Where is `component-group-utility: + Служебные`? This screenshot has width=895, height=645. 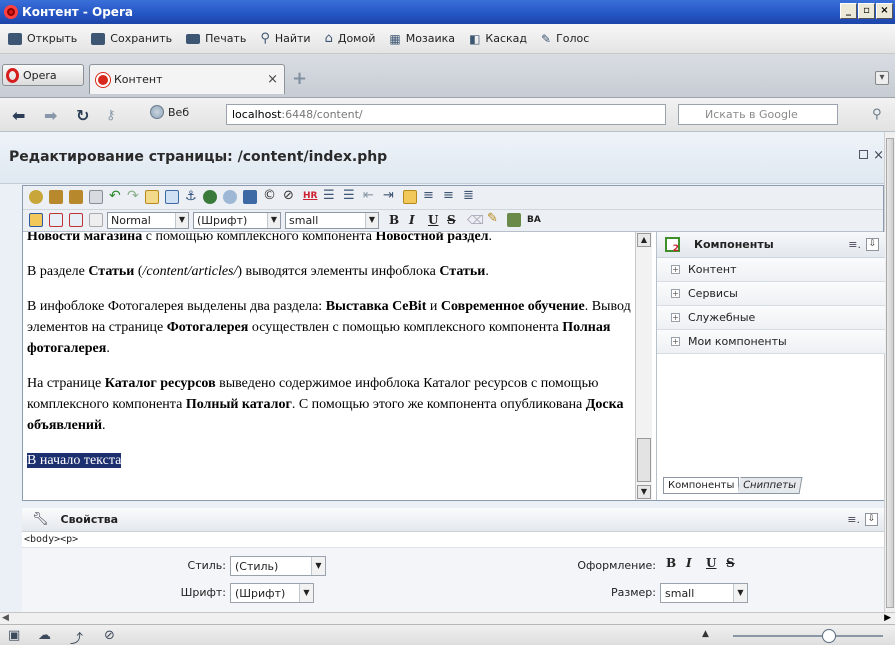
component-group-utility: + Служебные is located at coordinates (771, 318).